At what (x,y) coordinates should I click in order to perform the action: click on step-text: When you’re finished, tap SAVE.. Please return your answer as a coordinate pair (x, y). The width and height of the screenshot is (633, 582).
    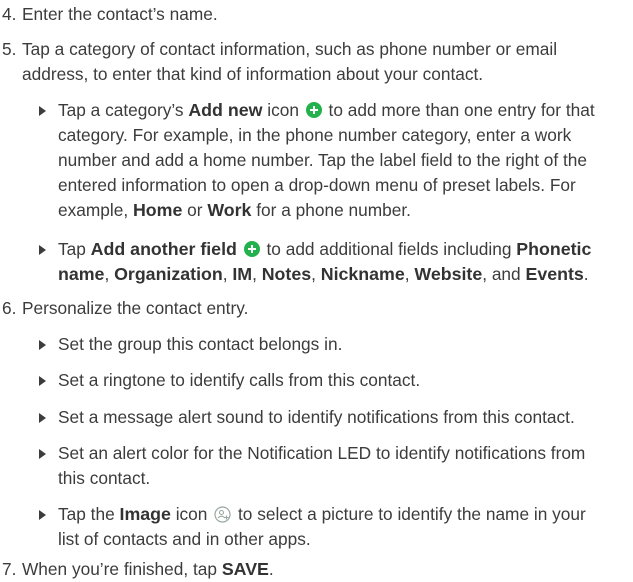
    Looking at the image, I should click on (148, 569).